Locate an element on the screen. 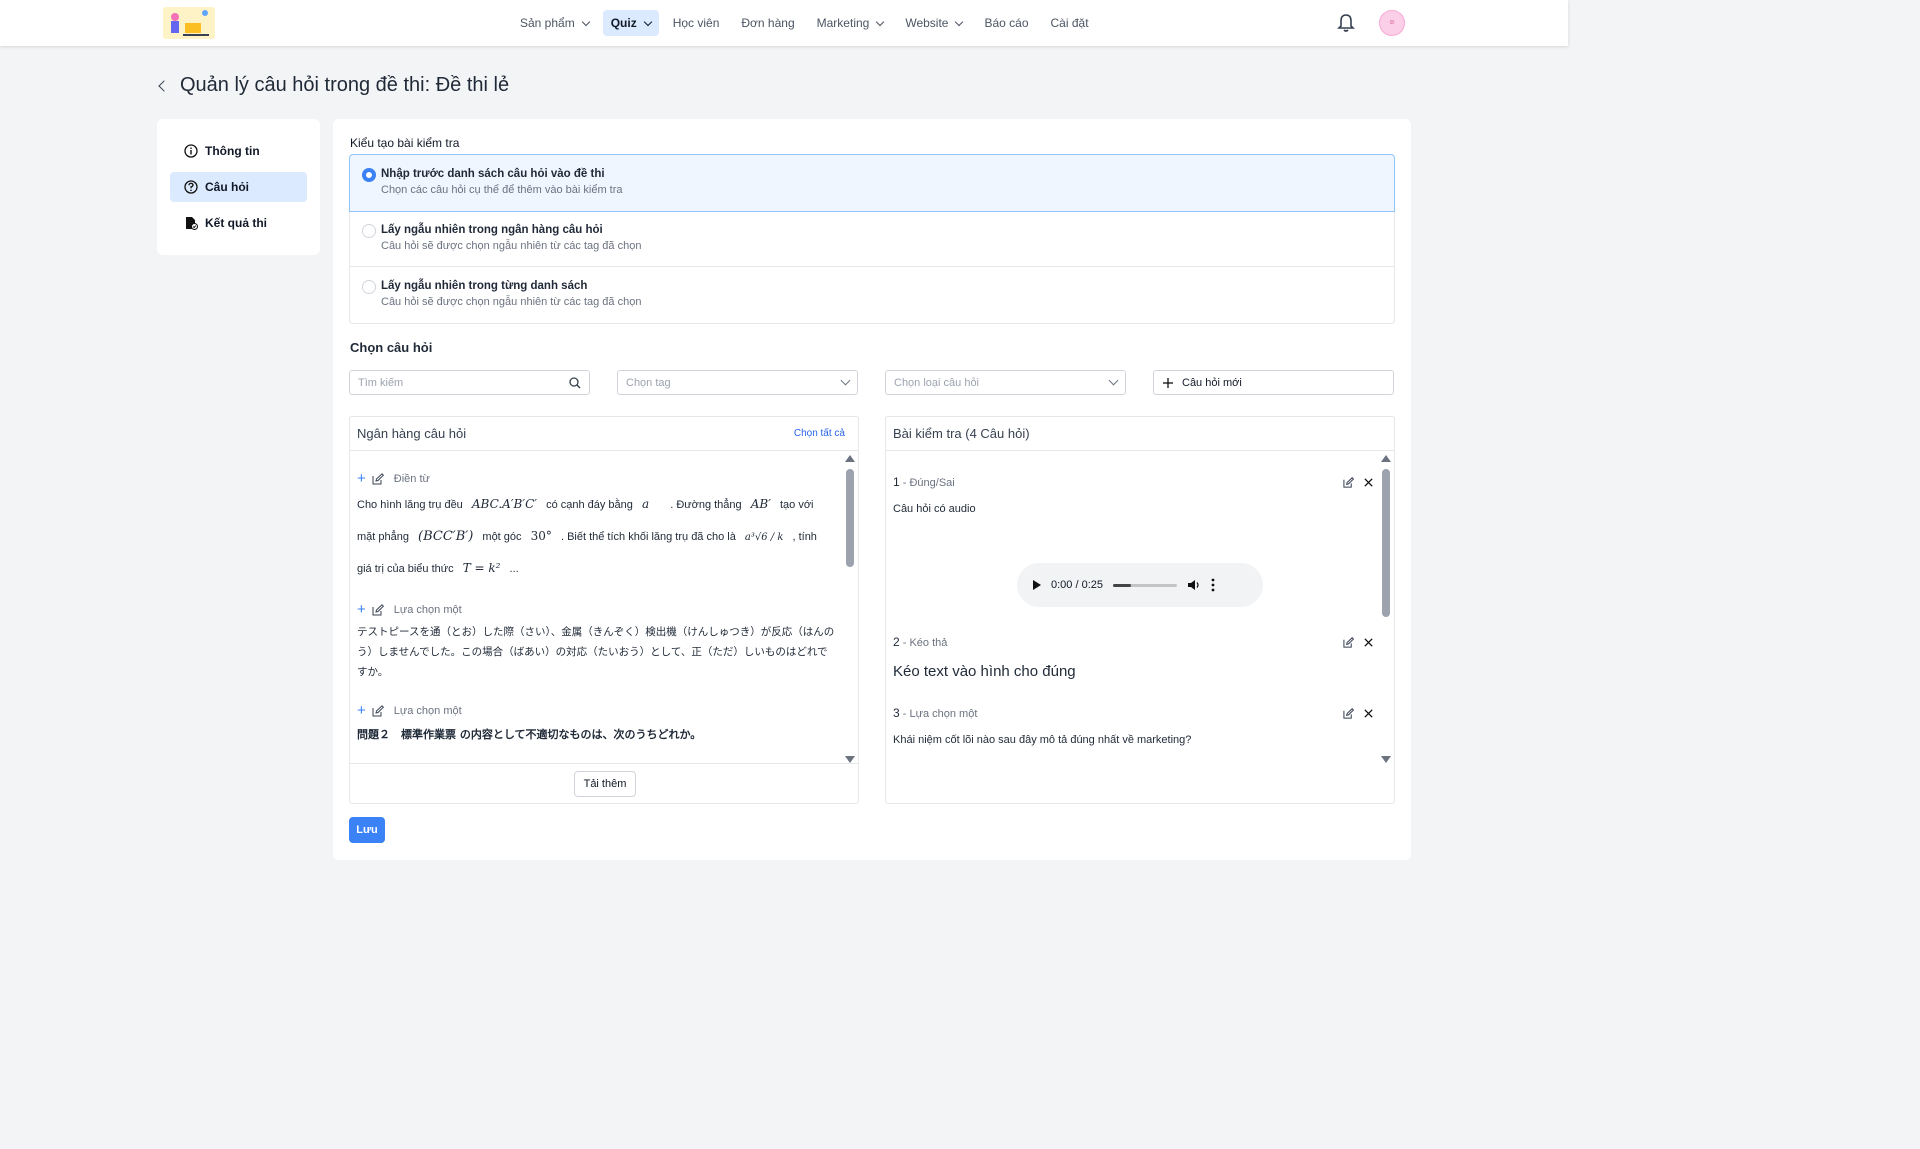  sidebar: Thông tin Câu hỏi Kết quả thi is located at coordinates (238, 187).